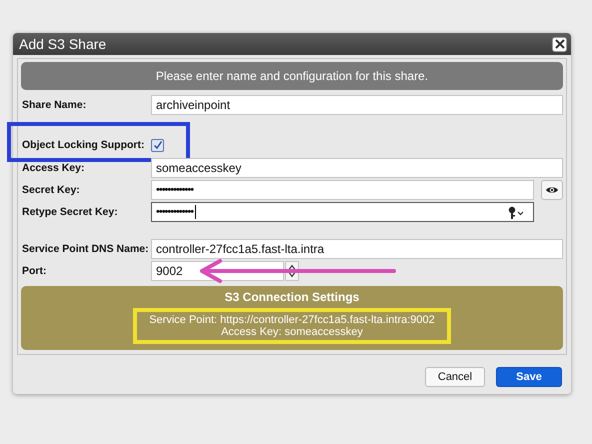  What do you see at coordinates (85, 249) in the screenshot?
I see `field-label: Service Point DNS Name:` at bounding box center [85, 249].